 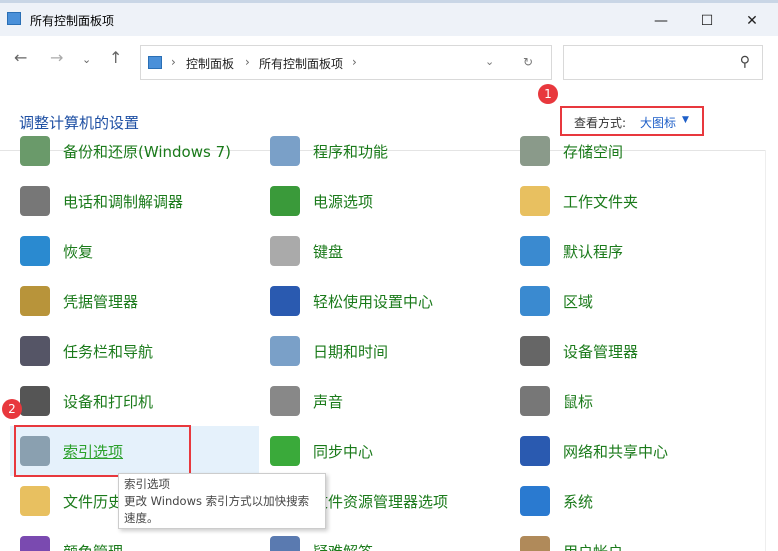 What do you see at coordinates (351, 352) in the screenshot?
I see `item-label: 日期和时间` at bounding box center [351, 352].